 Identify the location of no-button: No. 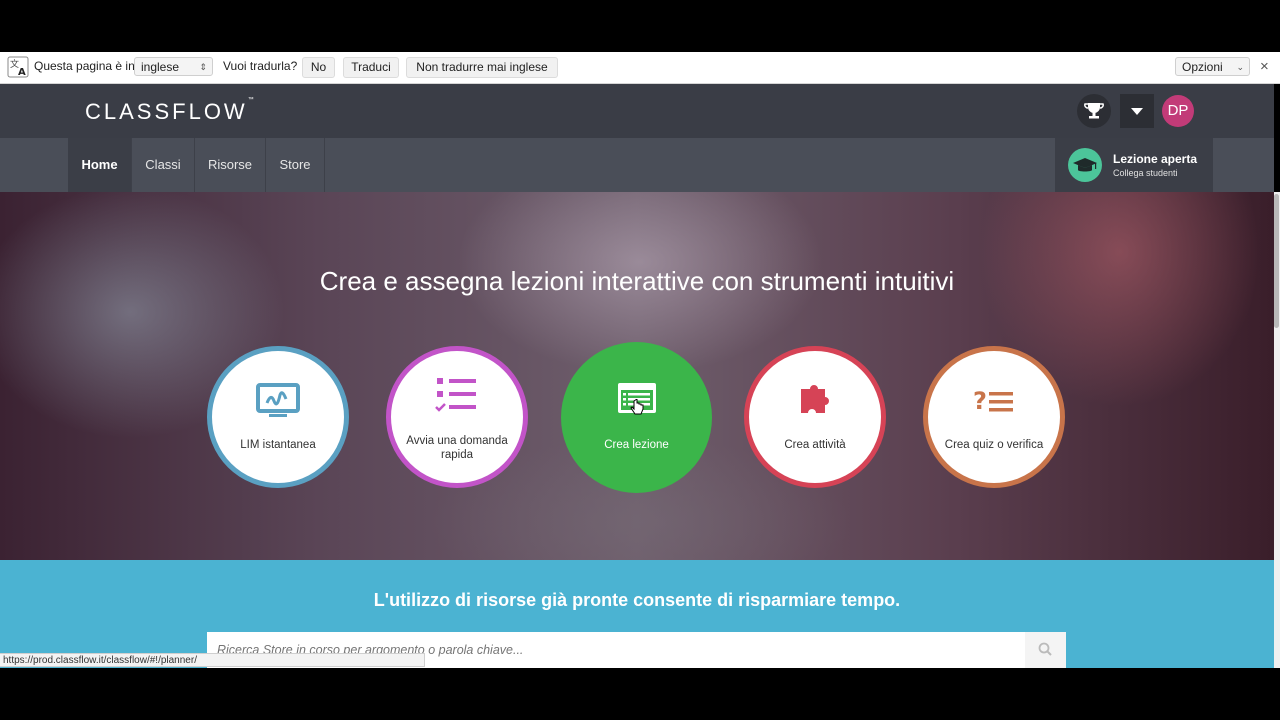
(318, 67).